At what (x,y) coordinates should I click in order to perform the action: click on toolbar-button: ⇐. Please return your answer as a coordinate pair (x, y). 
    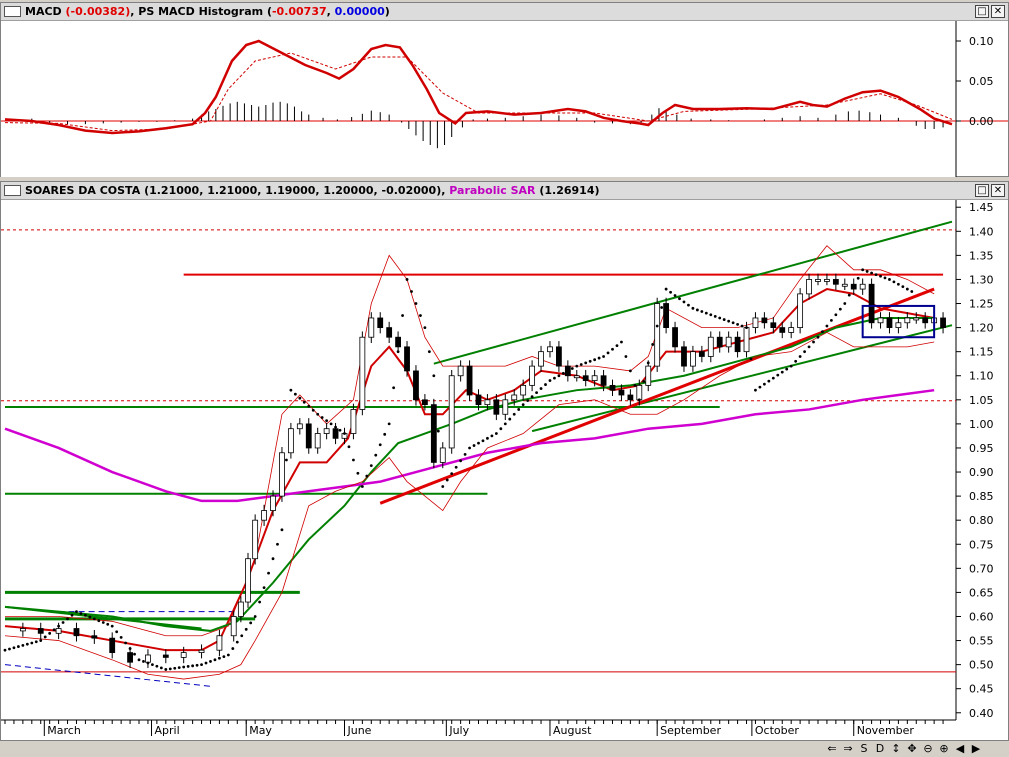
    Looking at the image, I should click on (832, 749).